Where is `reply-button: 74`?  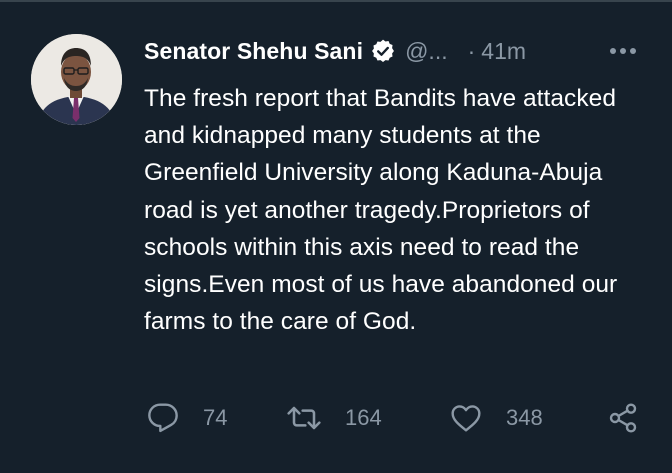
reply-button: 74 is located at coordinates (187, 418).